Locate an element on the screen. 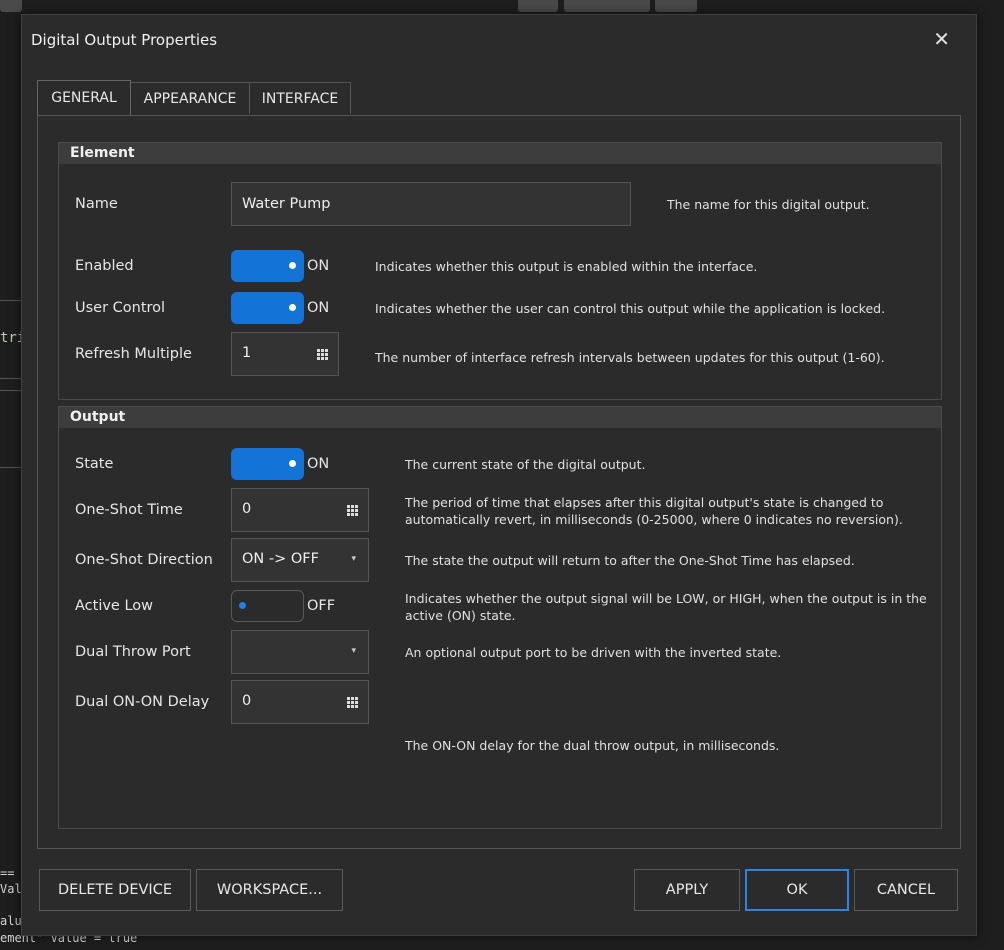 The height and width of the screenshot is (950, 1004). state-label: State is located at coordinates (94, 464).